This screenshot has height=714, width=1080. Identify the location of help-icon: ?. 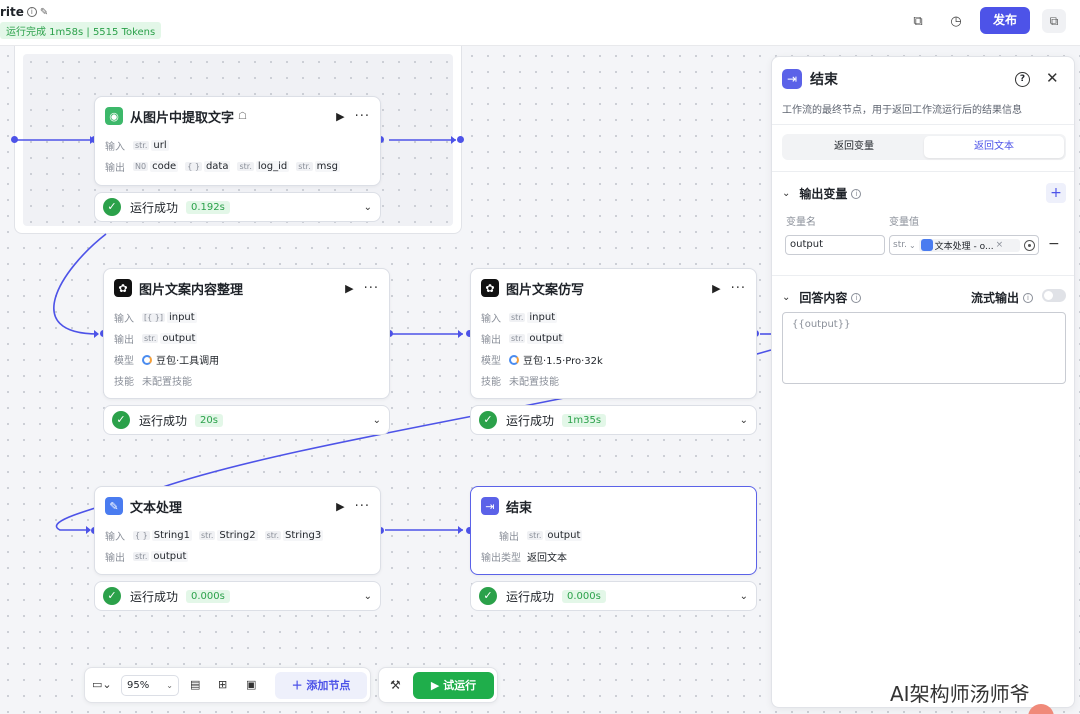
(1022, 79).